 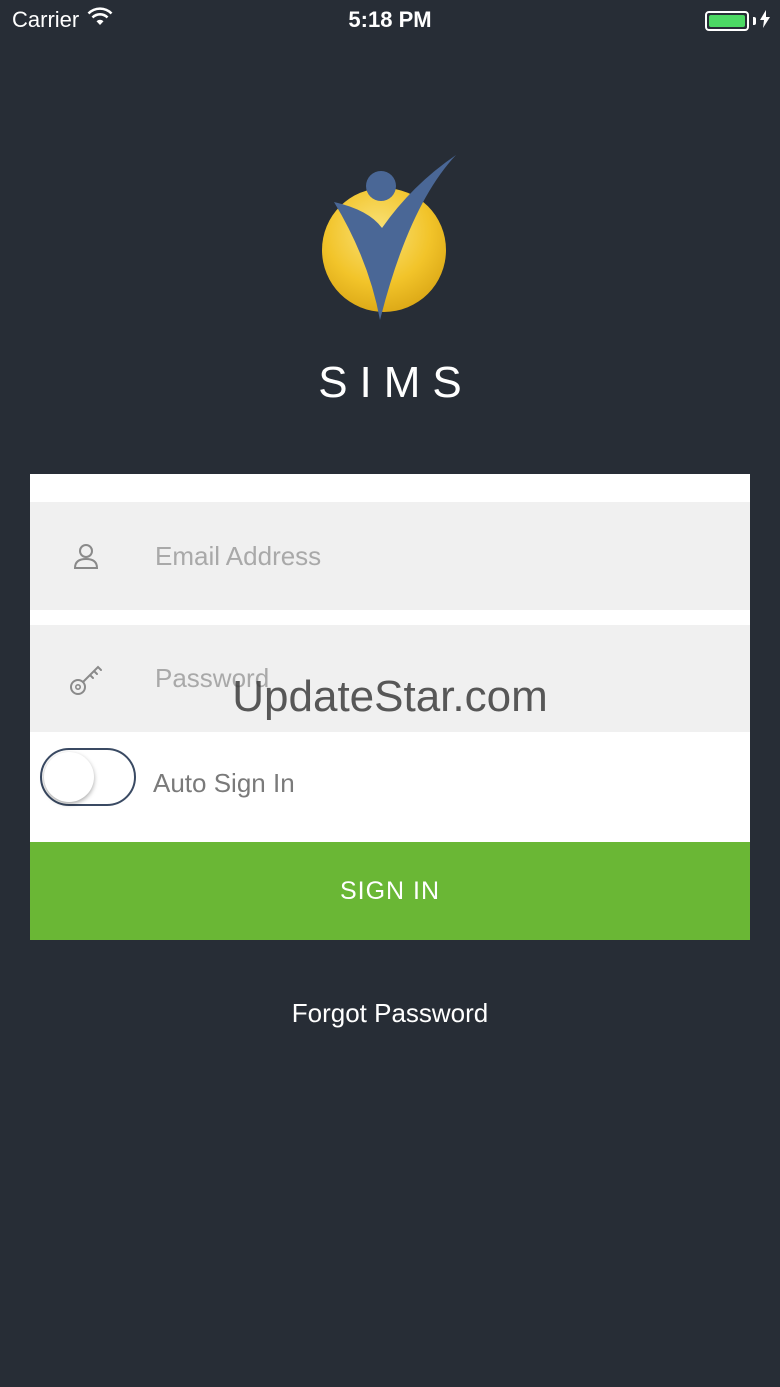 What do you see at coordinates (765, 21) in the screenshot?
I see `charging-icon` at bounding box center [765, 21].